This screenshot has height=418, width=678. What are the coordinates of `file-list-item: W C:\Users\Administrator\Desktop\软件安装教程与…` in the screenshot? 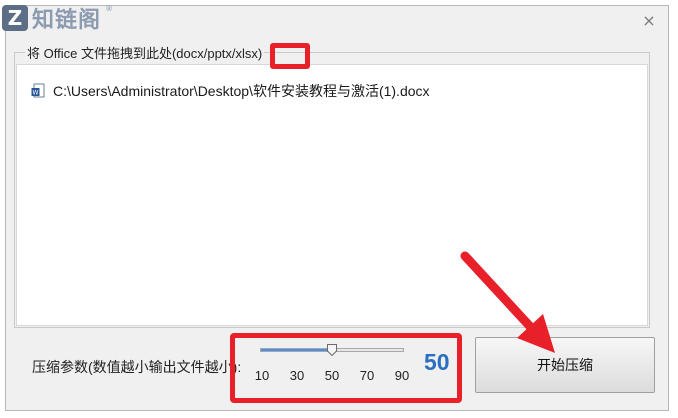 It's located at (230, 91).